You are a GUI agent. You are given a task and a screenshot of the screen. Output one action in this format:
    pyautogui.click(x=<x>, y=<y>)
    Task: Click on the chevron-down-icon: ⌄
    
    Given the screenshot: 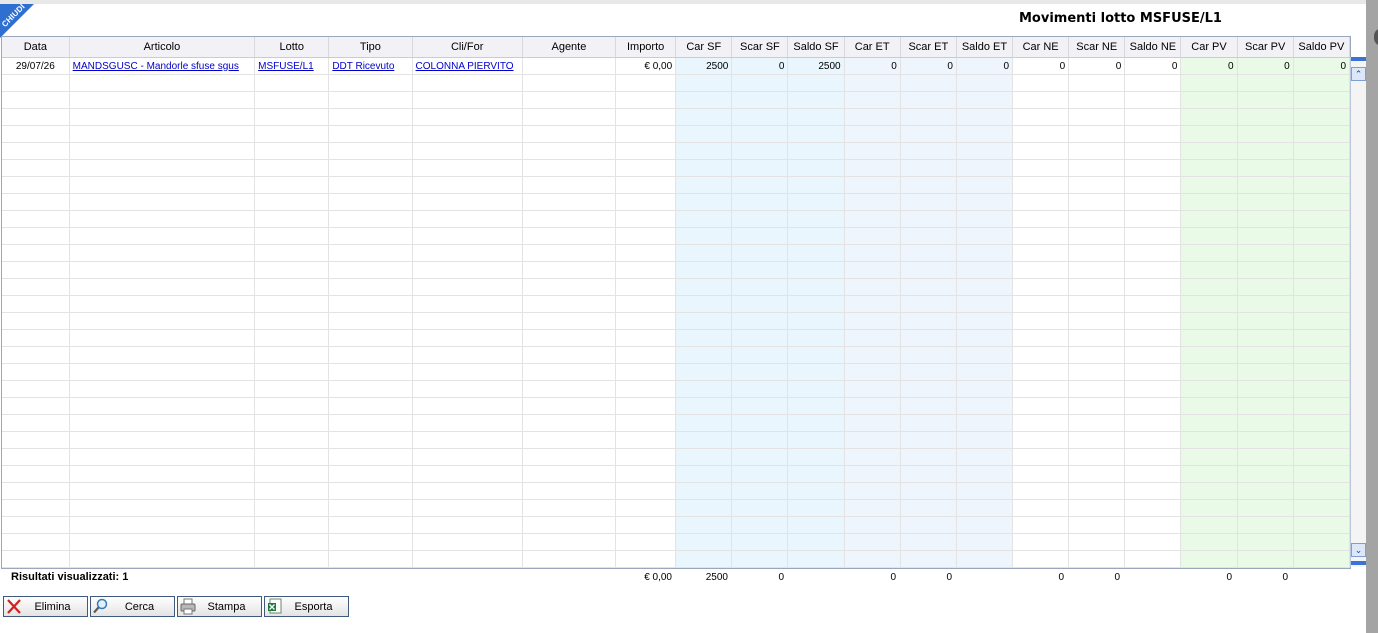 What is the action you would take?
    pyautogui.click(x=1358, y=550)
    